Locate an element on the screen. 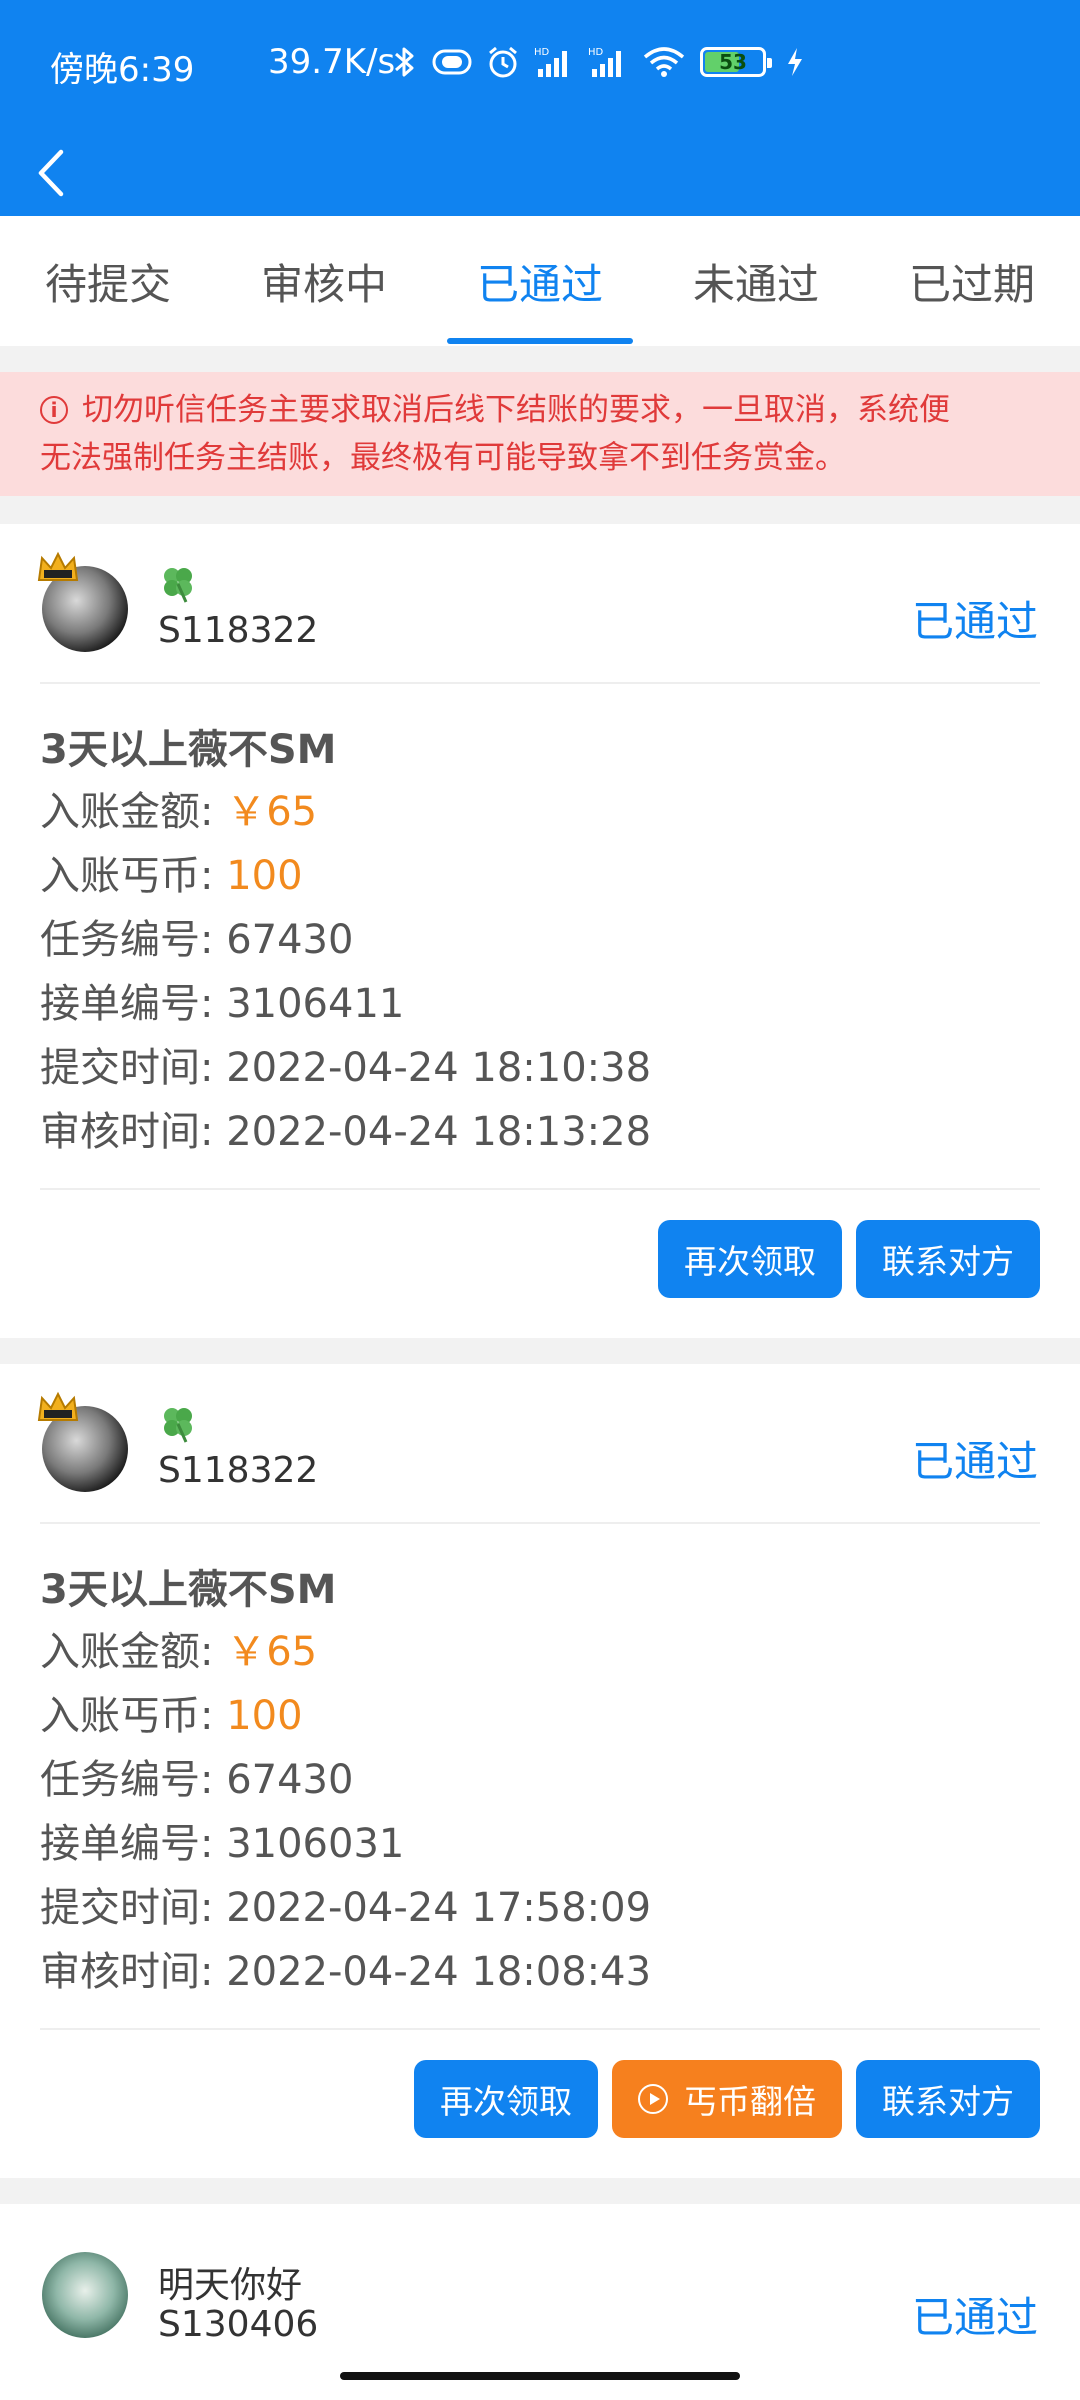  card-actions: 再次领取 联系对方 is located at coordinates (540, 1262).